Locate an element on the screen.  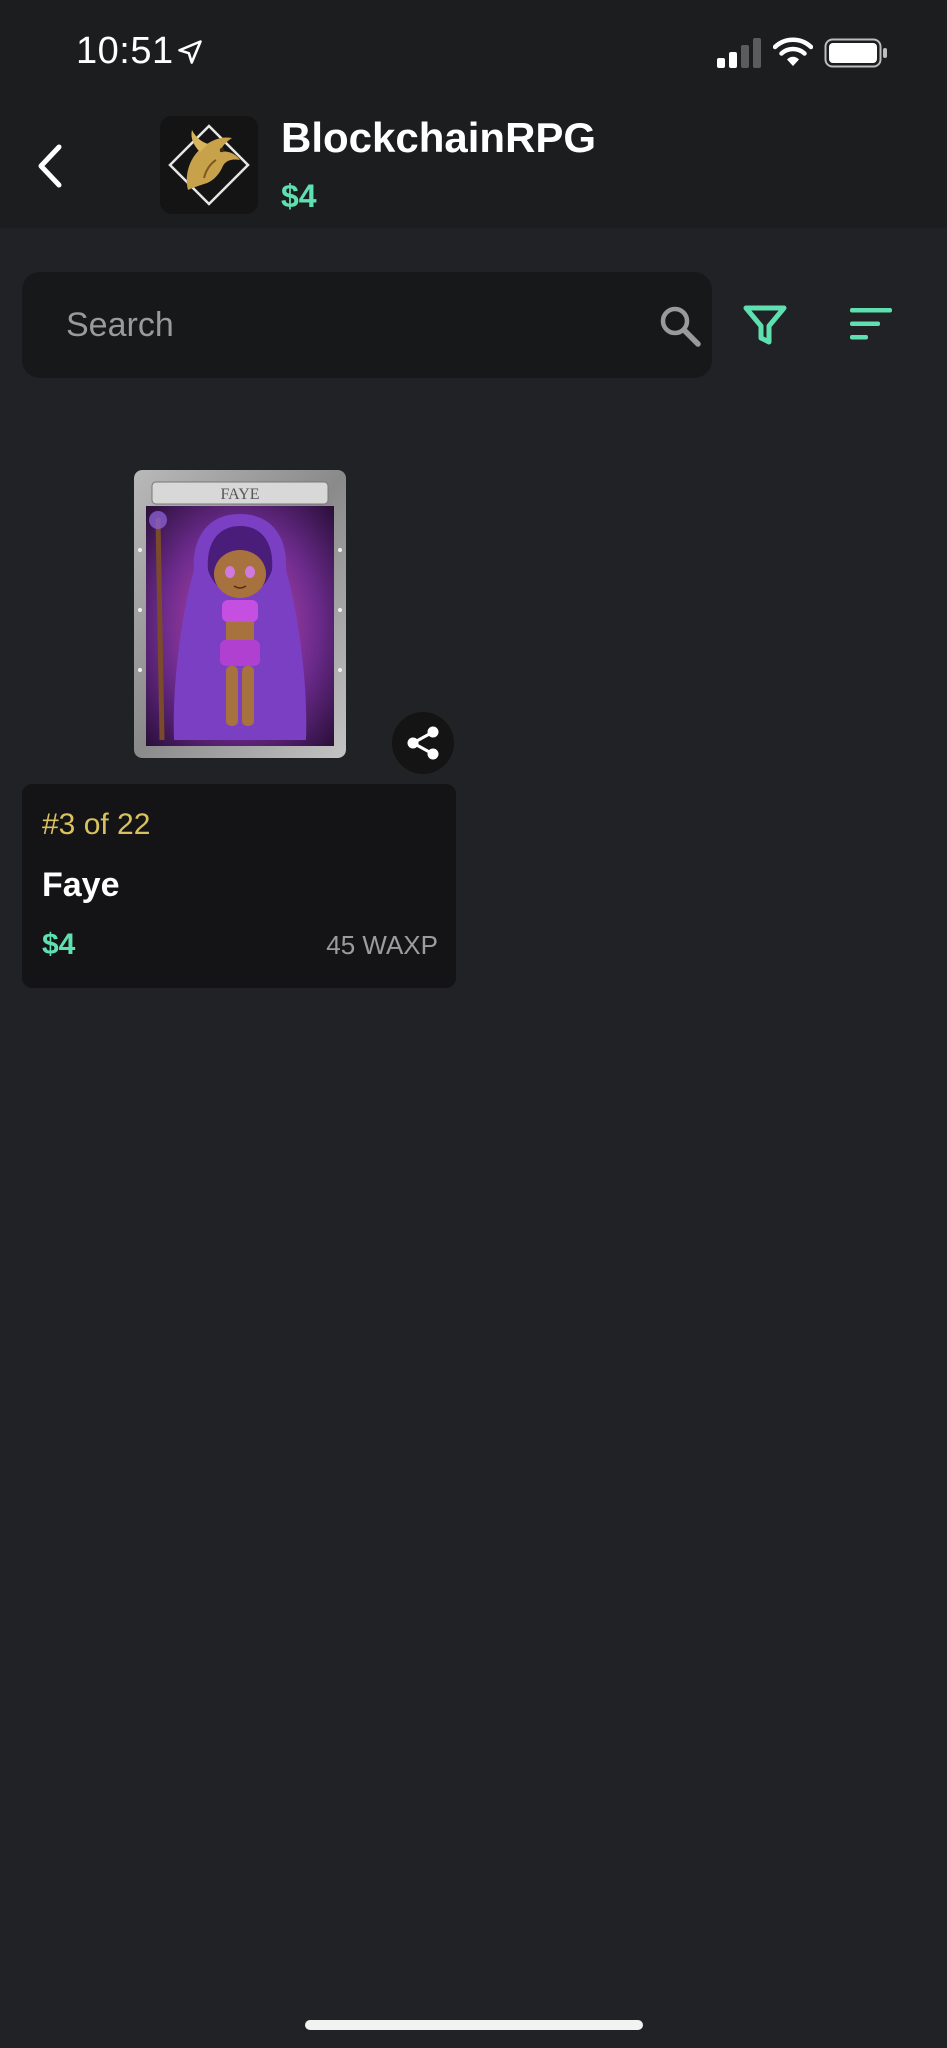
collection-logo is located at coordinates (209, 165).